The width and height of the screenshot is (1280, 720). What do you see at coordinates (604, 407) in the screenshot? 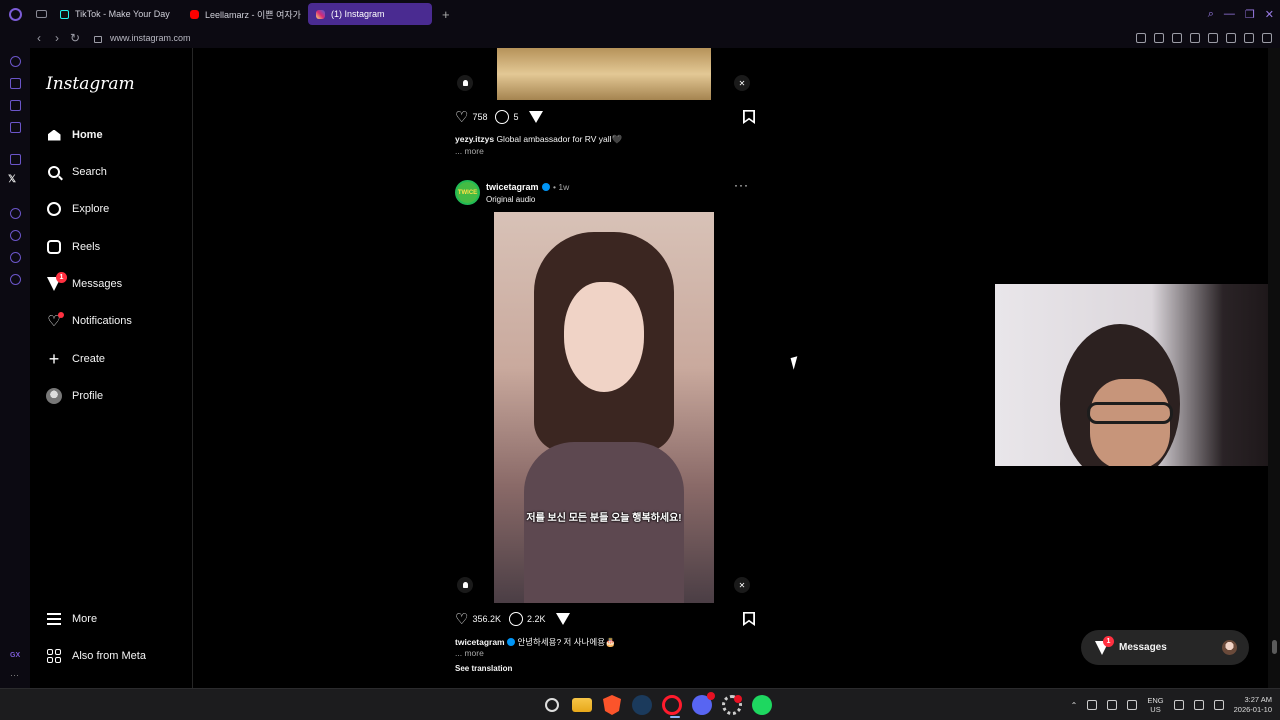
I see `post-media: 저를 보신 모든 분들 오늘 행복하세요! ✕` at bounding box center [604, 407].